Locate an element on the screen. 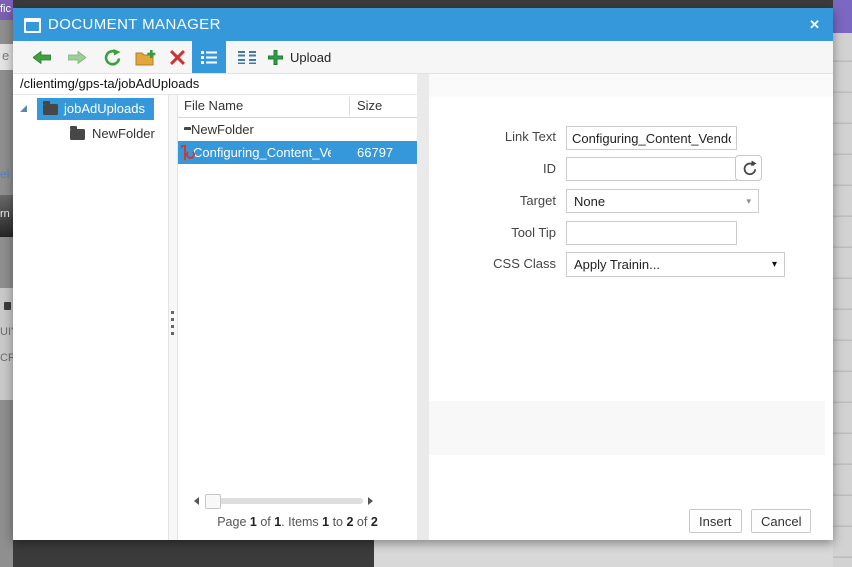  id-input is located at coordinates (651, 169).